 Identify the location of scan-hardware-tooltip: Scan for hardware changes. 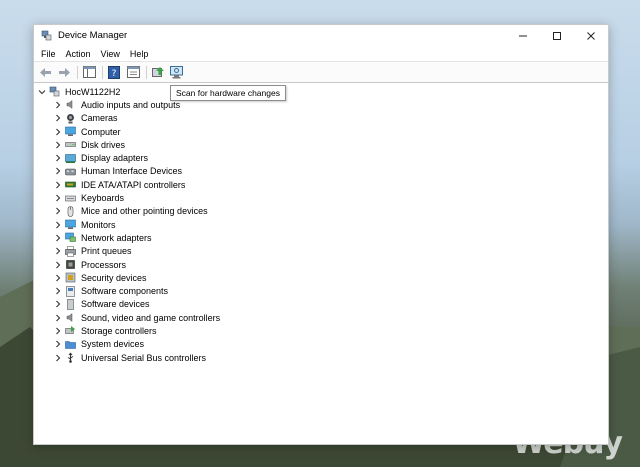
(228, 93).